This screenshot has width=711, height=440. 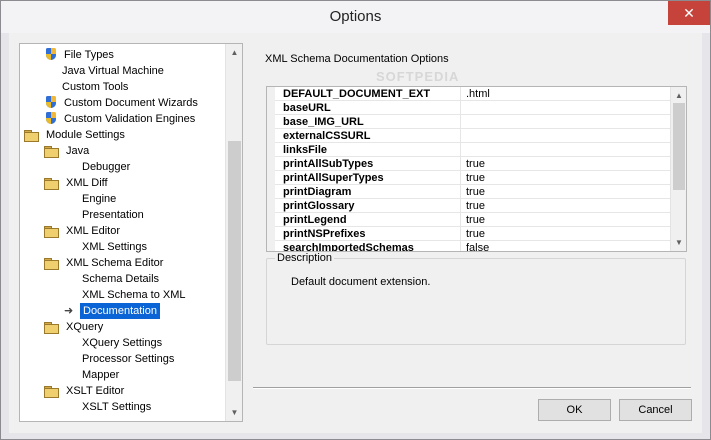 I want to click on property-row: printGlossary true, so click(x=473, y=206).